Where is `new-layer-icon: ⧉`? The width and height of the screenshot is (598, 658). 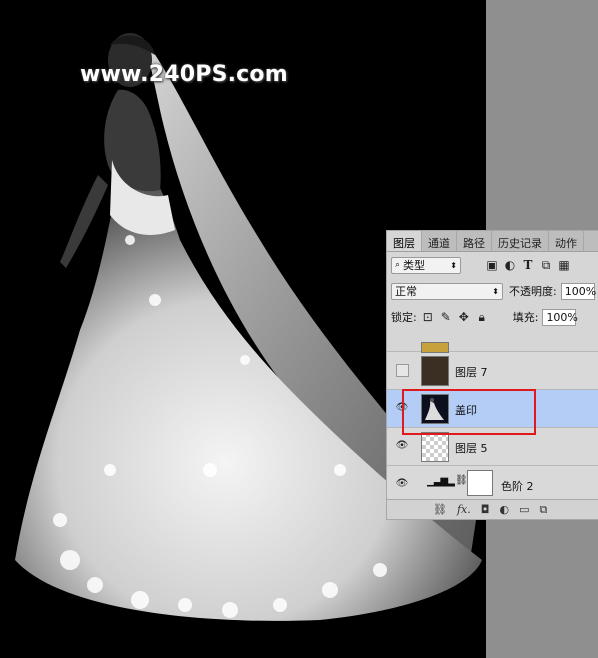 new-layer-icon: ⧉ is located at coordinates (543, 510).